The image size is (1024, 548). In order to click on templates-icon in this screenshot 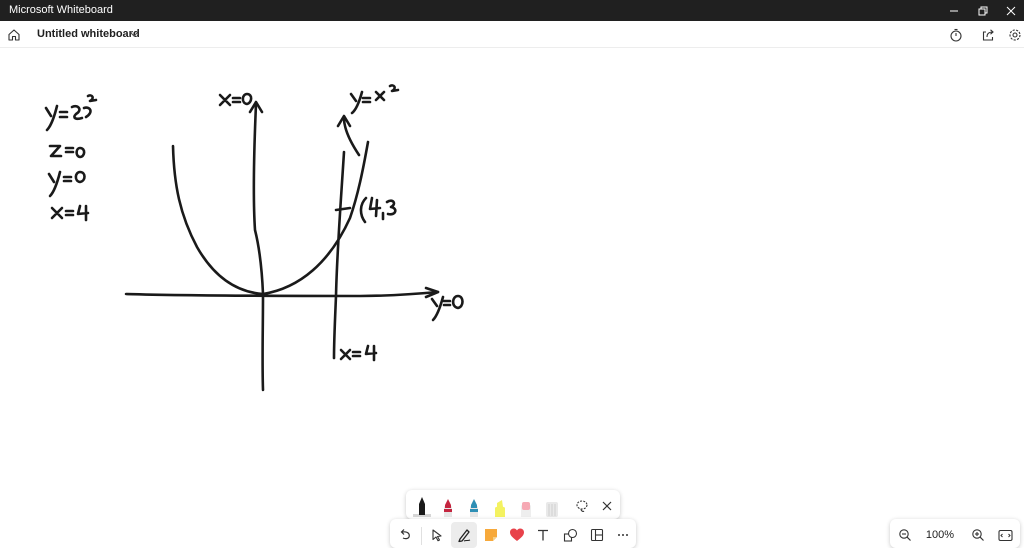, I will do `click(597, 535)`.